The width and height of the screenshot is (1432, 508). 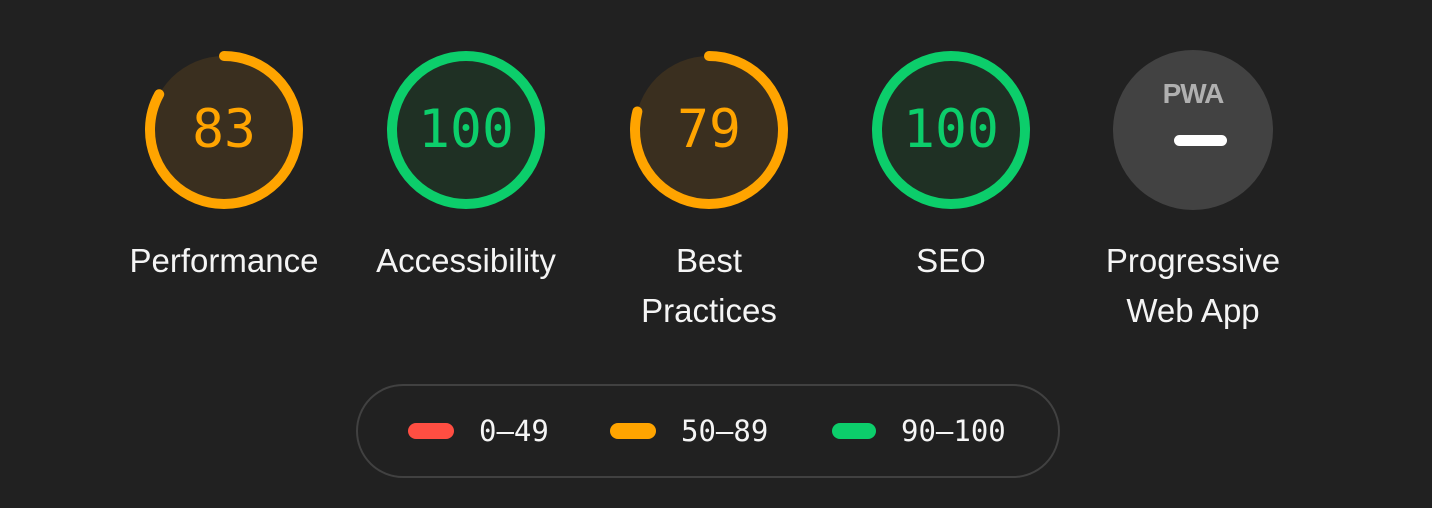 I want to click on average-swatch-icon, so click(x=633, y=431).